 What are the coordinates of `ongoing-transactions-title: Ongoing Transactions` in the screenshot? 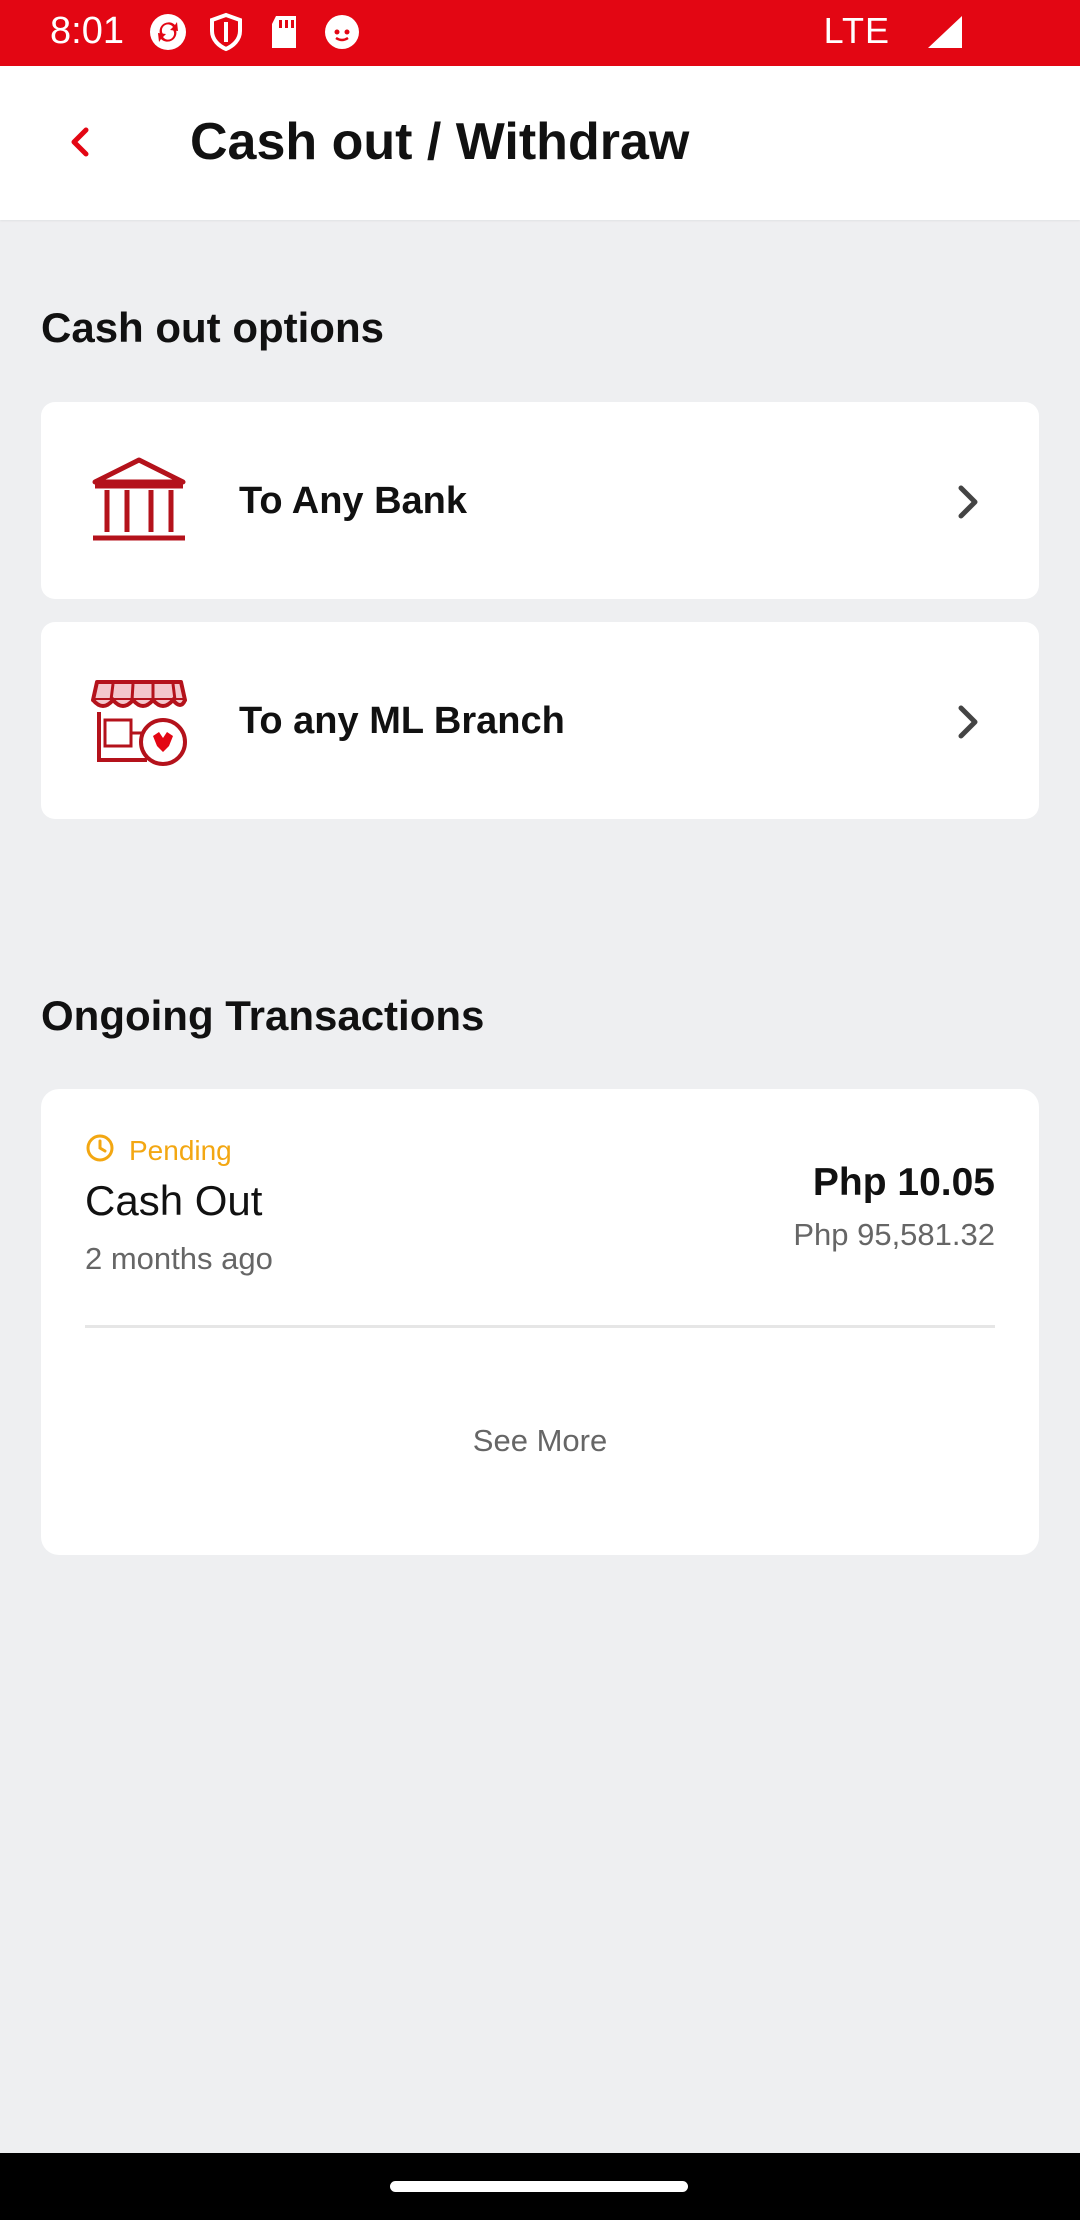 It's located at (263, 1015).